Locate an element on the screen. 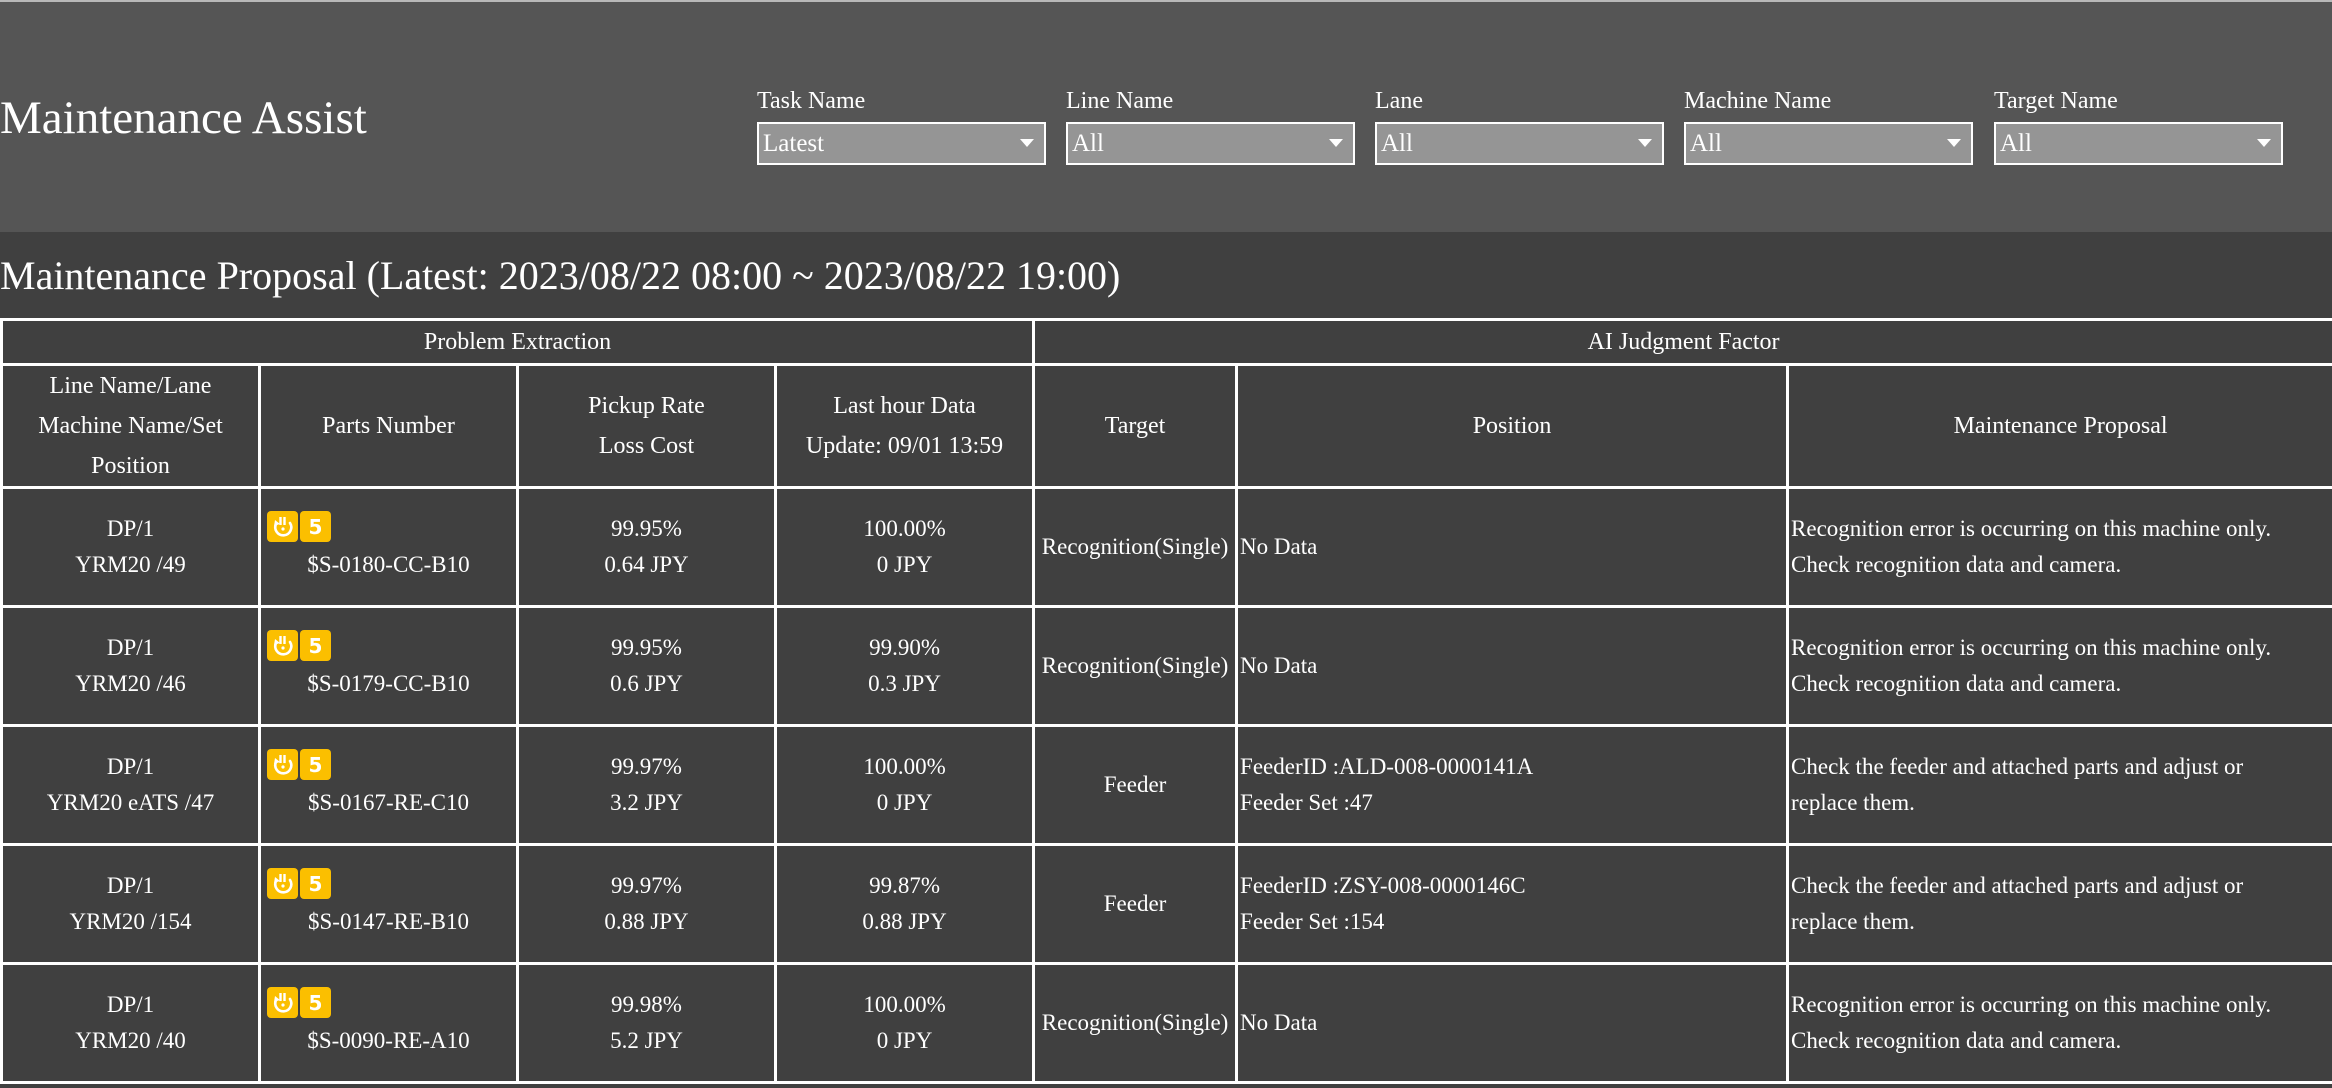 The image size is (2332, 1088). loss-cost: 0.64 JPY is located at coordinates (646, 564).